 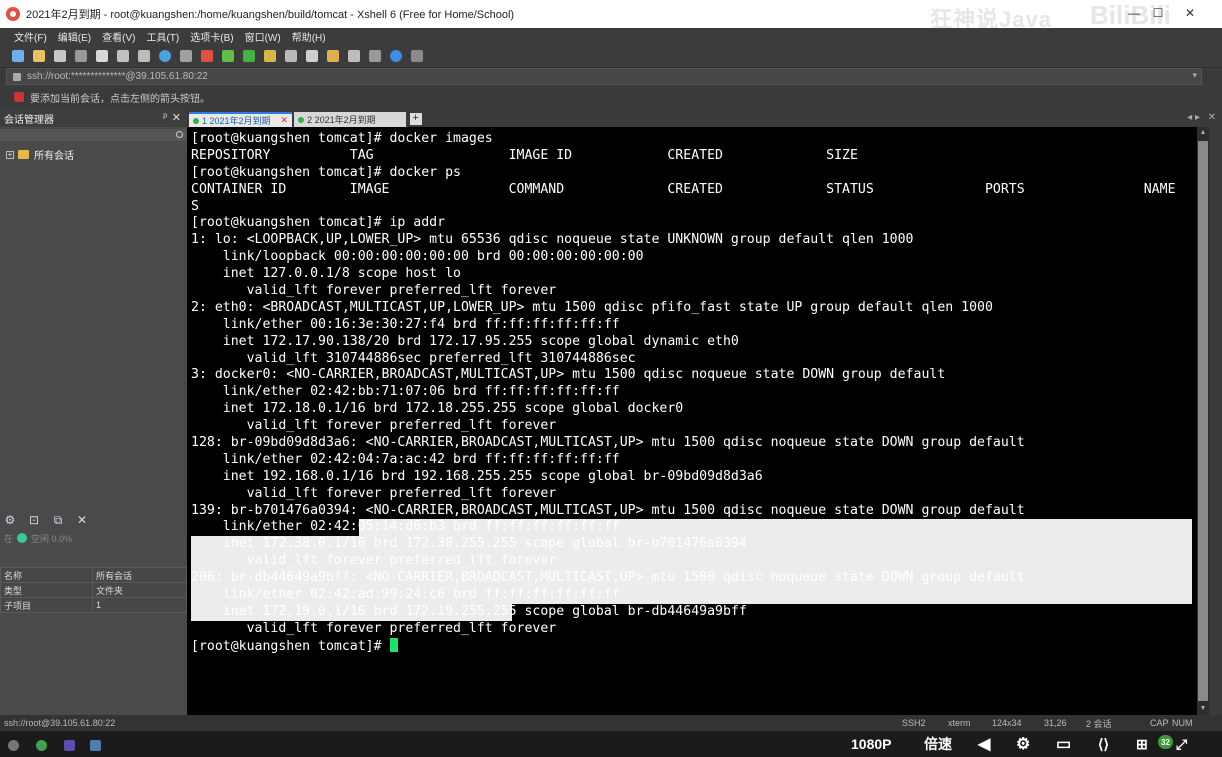 I want to click on connect-icon, so click(x=60, y=55).